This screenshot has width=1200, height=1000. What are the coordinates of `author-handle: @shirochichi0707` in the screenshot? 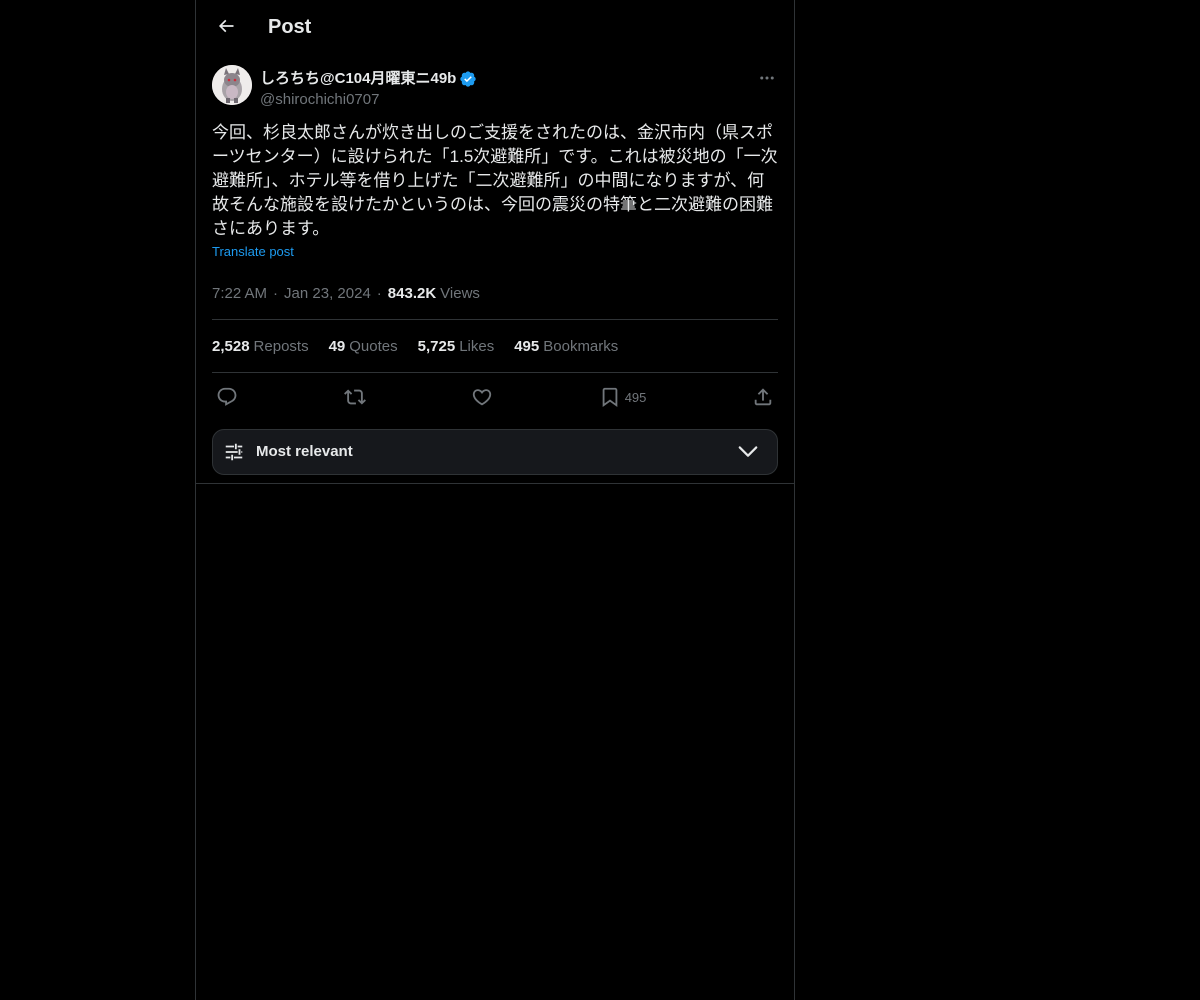 It's located at (319, 100).